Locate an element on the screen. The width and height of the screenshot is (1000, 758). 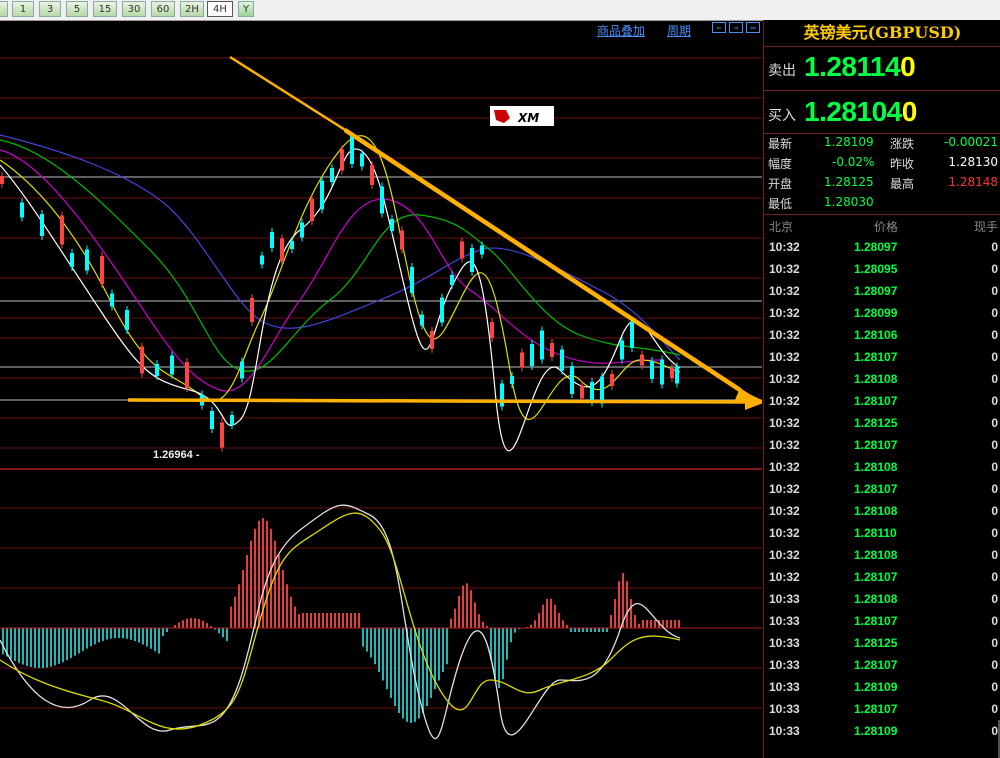
ticks-header: 北京 价格 现手 is located at coordinates (882, 225).